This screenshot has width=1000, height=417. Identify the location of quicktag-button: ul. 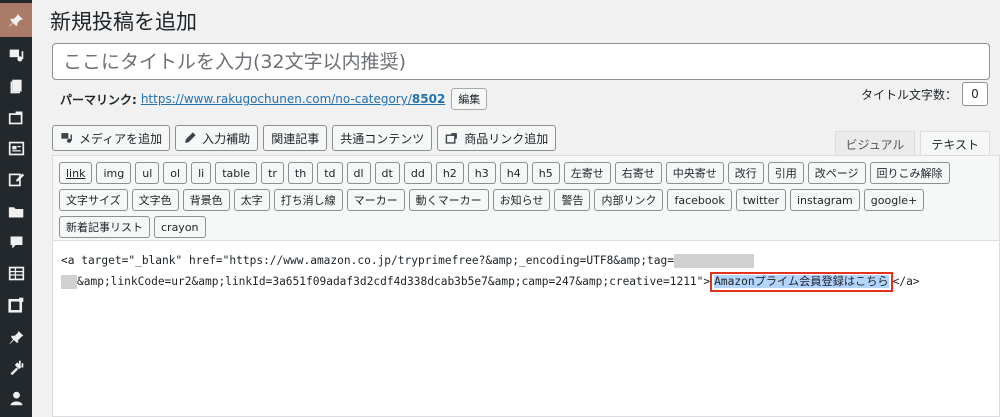
(147, 173).